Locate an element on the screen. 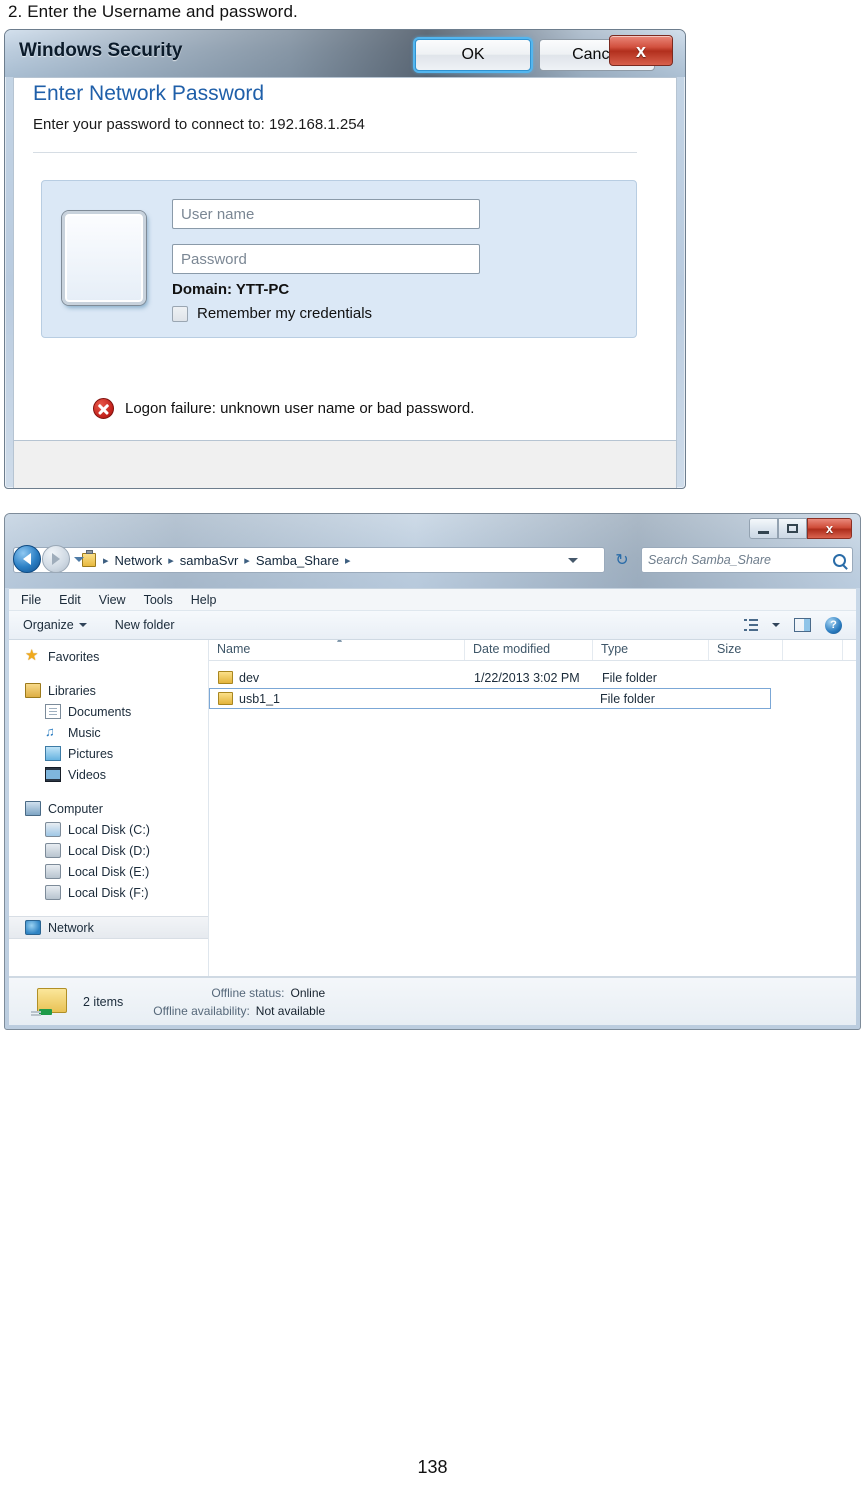 Image resolution: width=865 pixels, height=1491 pixels. maximize-button is located at coordinates (792, 528).